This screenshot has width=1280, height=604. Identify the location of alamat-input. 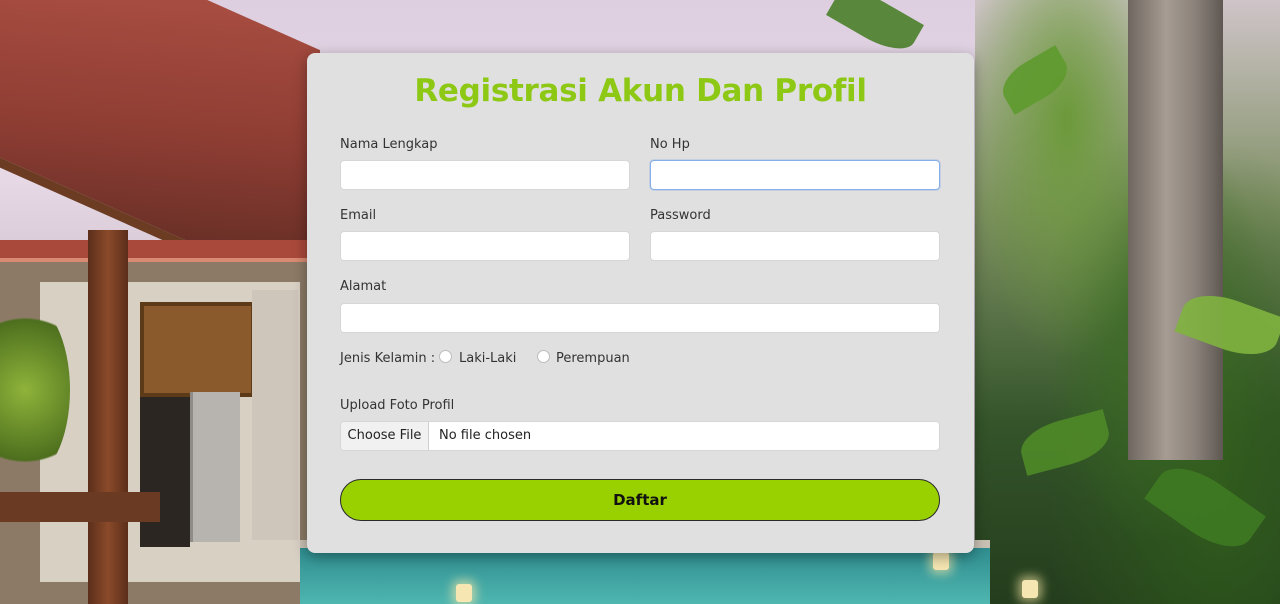
(640, 318).